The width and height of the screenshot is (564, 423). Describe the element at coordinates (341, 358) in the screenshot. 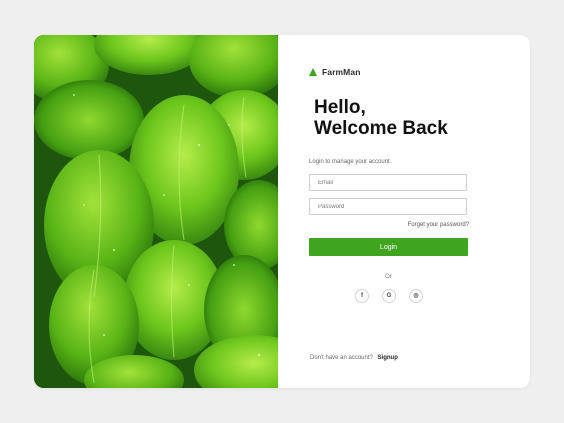

I see `signup-prompt-text: Don't have an account?` at that location.